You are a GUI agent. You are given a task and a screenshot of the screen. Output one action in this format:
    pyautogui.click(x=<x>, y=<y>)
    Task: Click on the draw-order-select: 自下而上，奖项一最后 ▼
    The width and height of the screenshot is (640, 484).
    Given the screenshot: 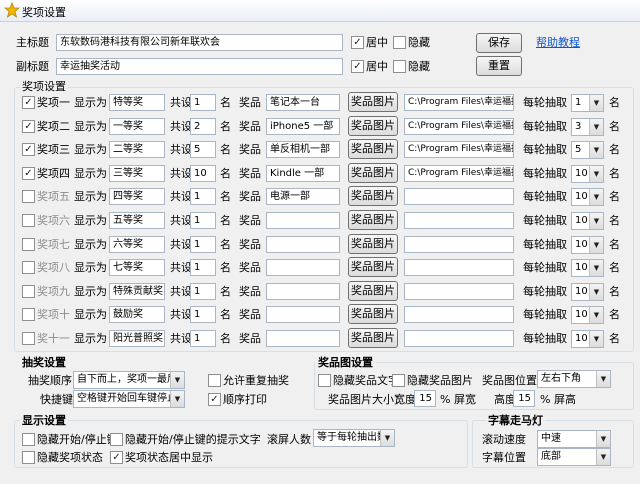 What is the action you would take?
    pyautogui.click(x=129, y=380)
    